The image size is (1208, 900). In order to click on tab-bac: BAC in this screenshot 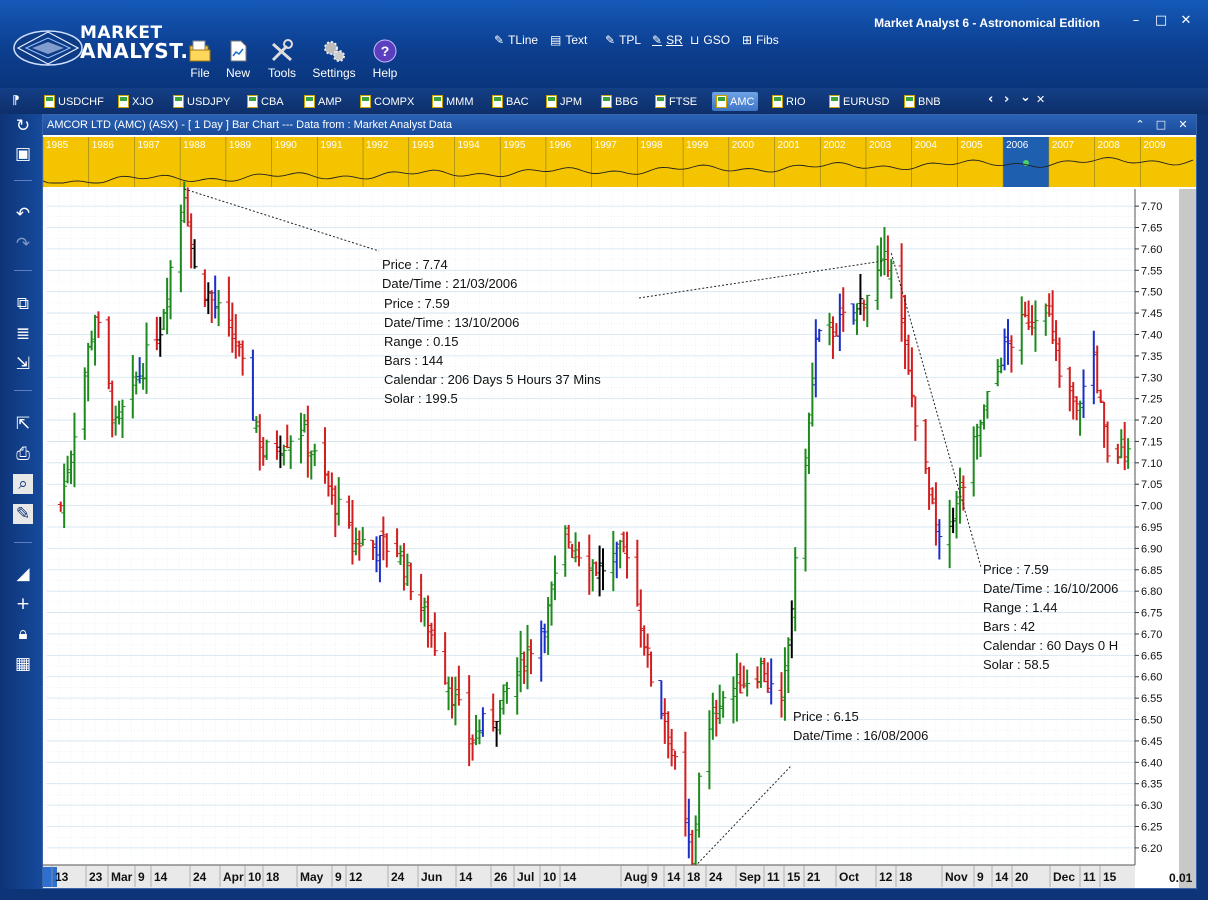, I will do `click(510, 101)`.